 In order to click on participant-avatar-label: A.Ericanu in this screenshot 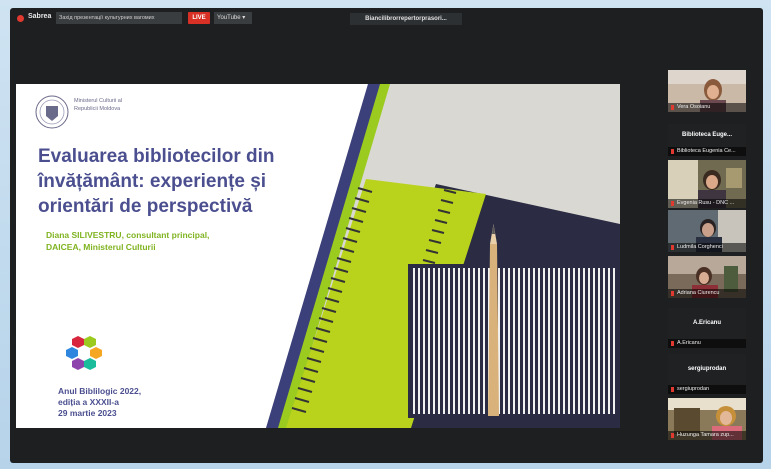, I will do `click(706, 323)`.